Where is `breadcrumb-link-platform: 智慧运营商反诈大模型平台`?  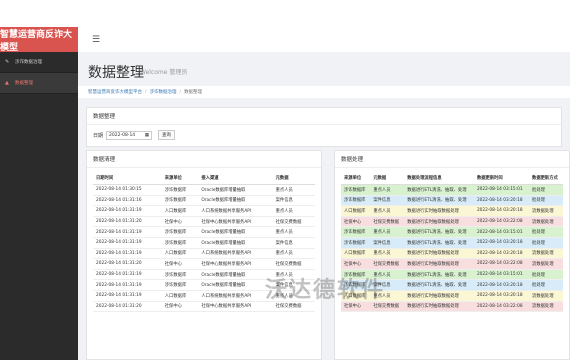
breadcrumb-link-platform: 智慧运营商反诈大模型平台 is located at coordinates (115, 92).